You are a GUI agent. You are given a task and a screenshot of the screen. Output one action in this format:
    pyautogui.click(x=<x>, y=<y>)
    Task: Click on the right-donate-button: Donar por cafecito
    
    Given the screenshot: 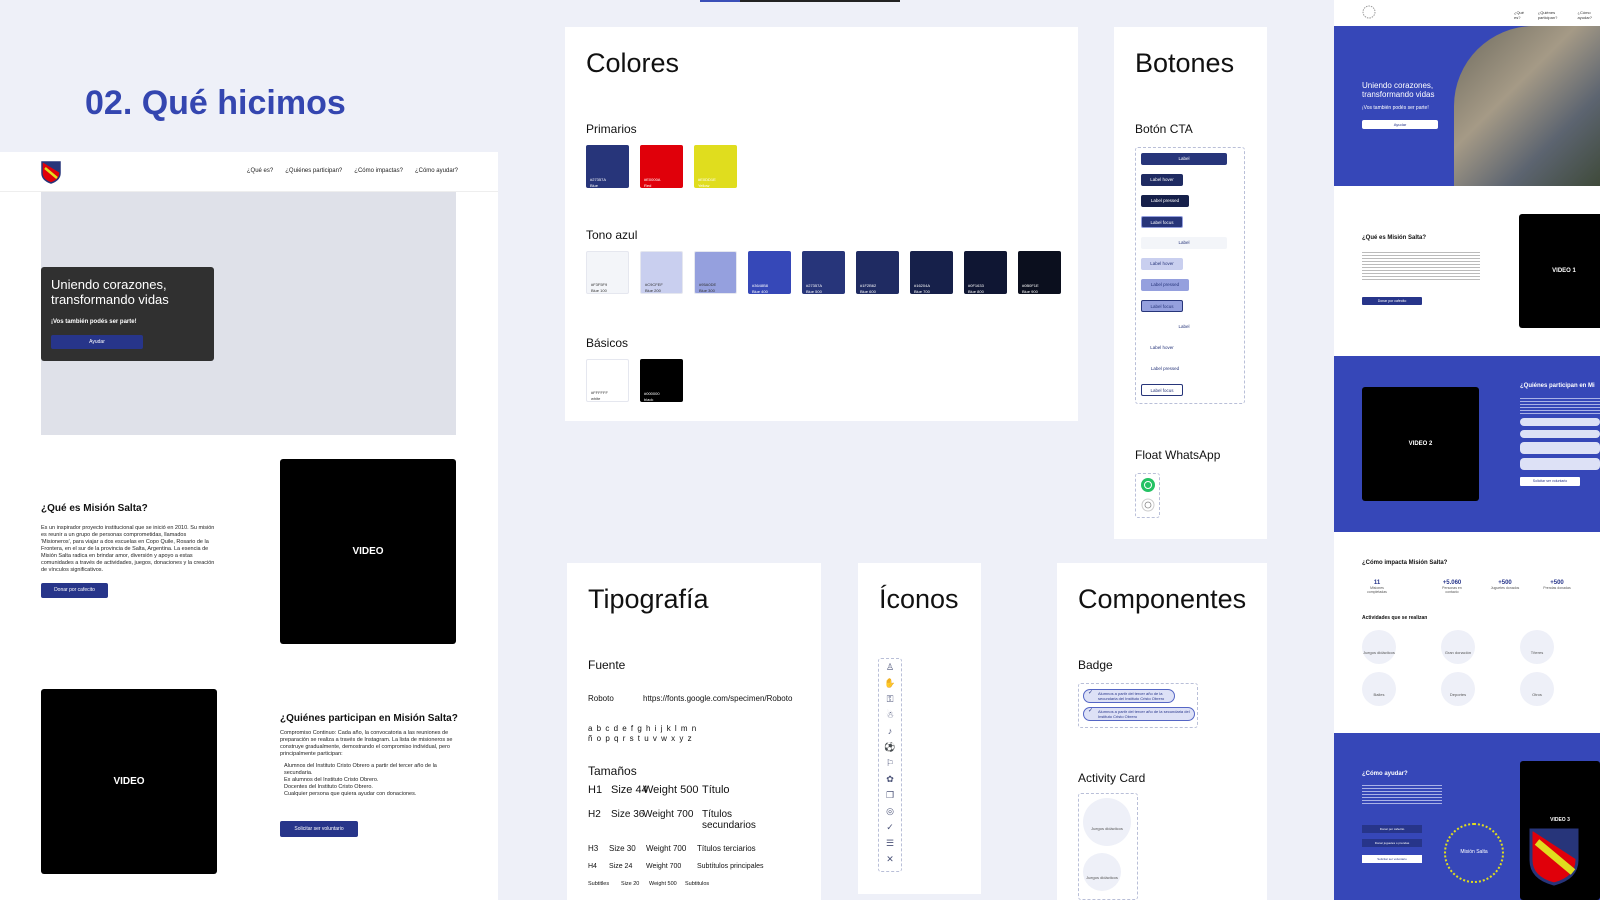 What is the action you would take?
    pyautogui.click(x=1392, y=301)
    